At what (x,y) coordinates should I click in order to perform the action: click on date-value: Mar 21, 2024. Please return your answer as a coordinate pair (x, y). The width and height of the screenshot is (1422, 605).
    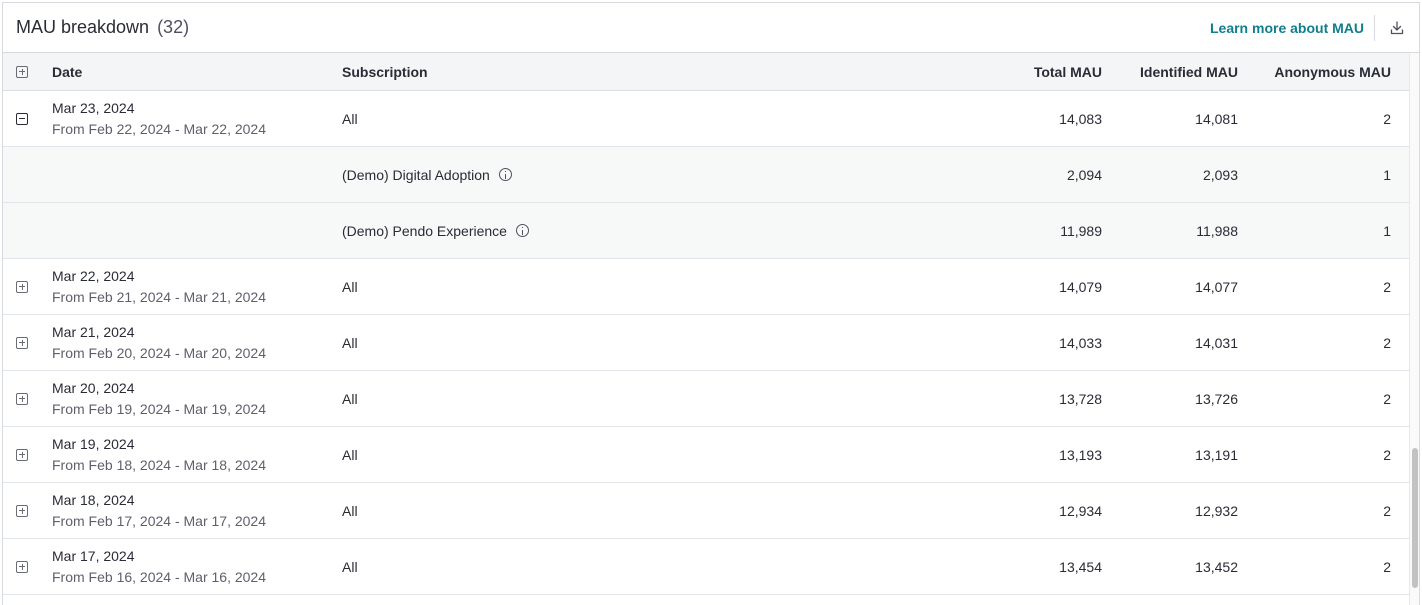
    Looking at the image, I should click on (93, 331).